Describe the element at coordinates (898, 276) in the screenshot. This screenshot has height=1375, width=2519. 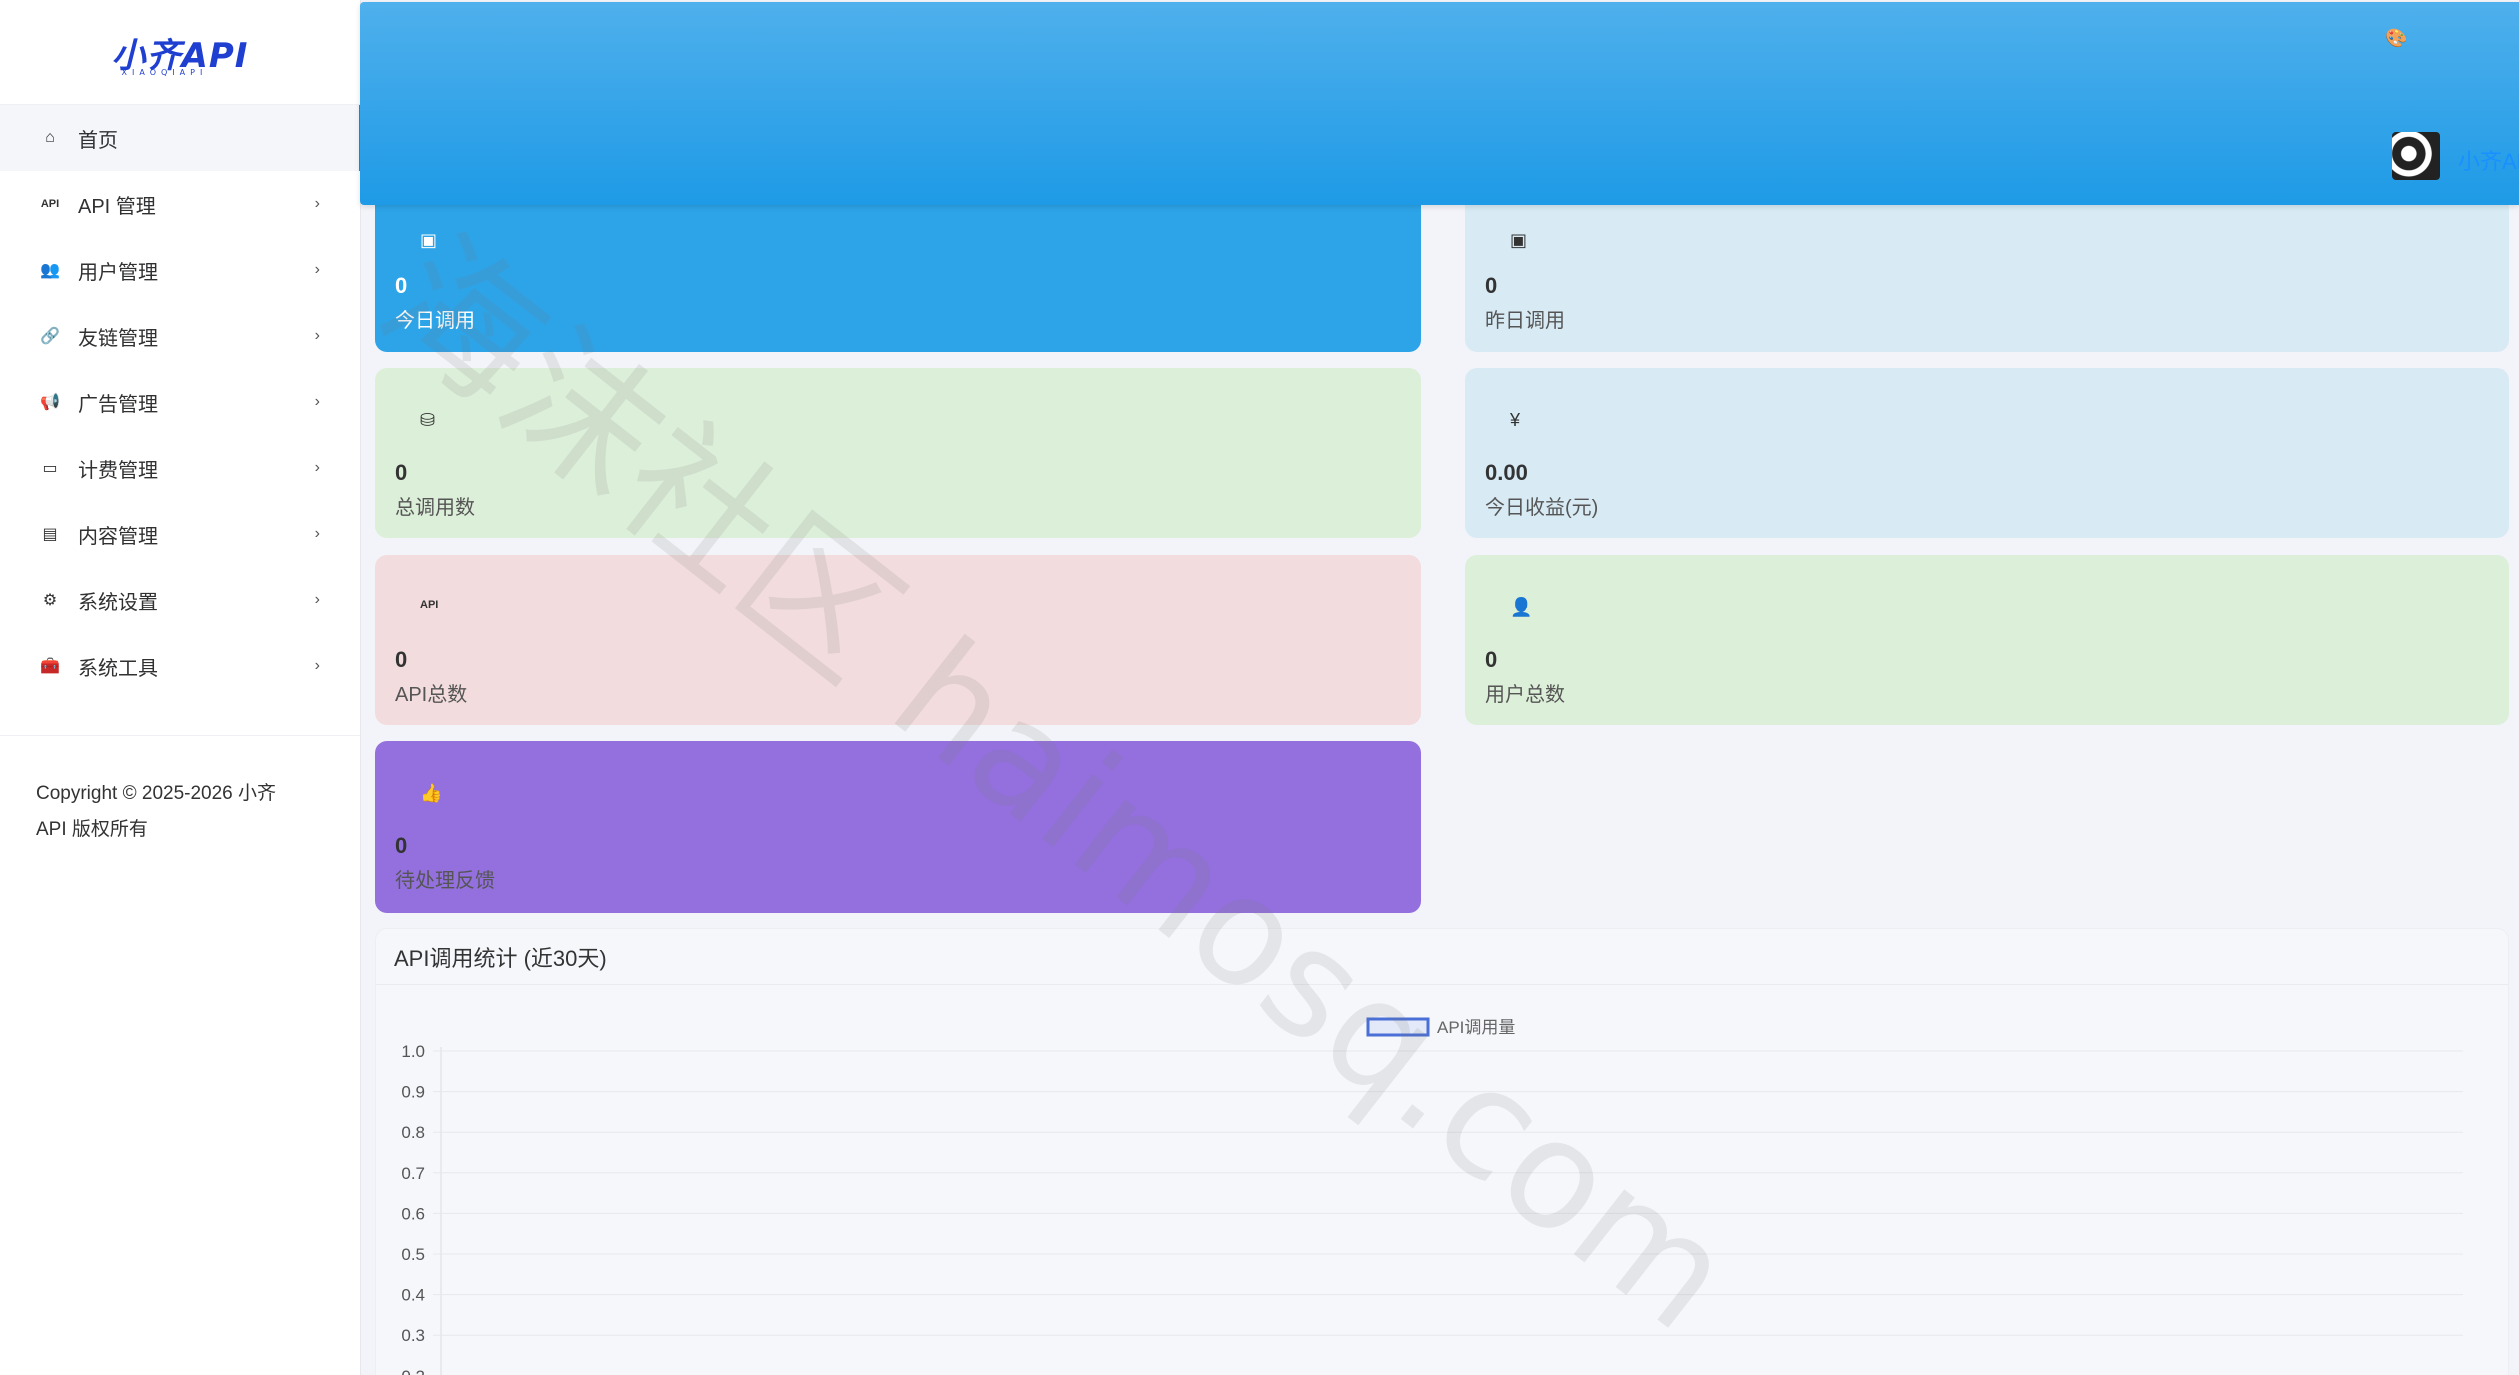
I see `stat-card-today-calls: ▣ 0 今日调用` at that location.